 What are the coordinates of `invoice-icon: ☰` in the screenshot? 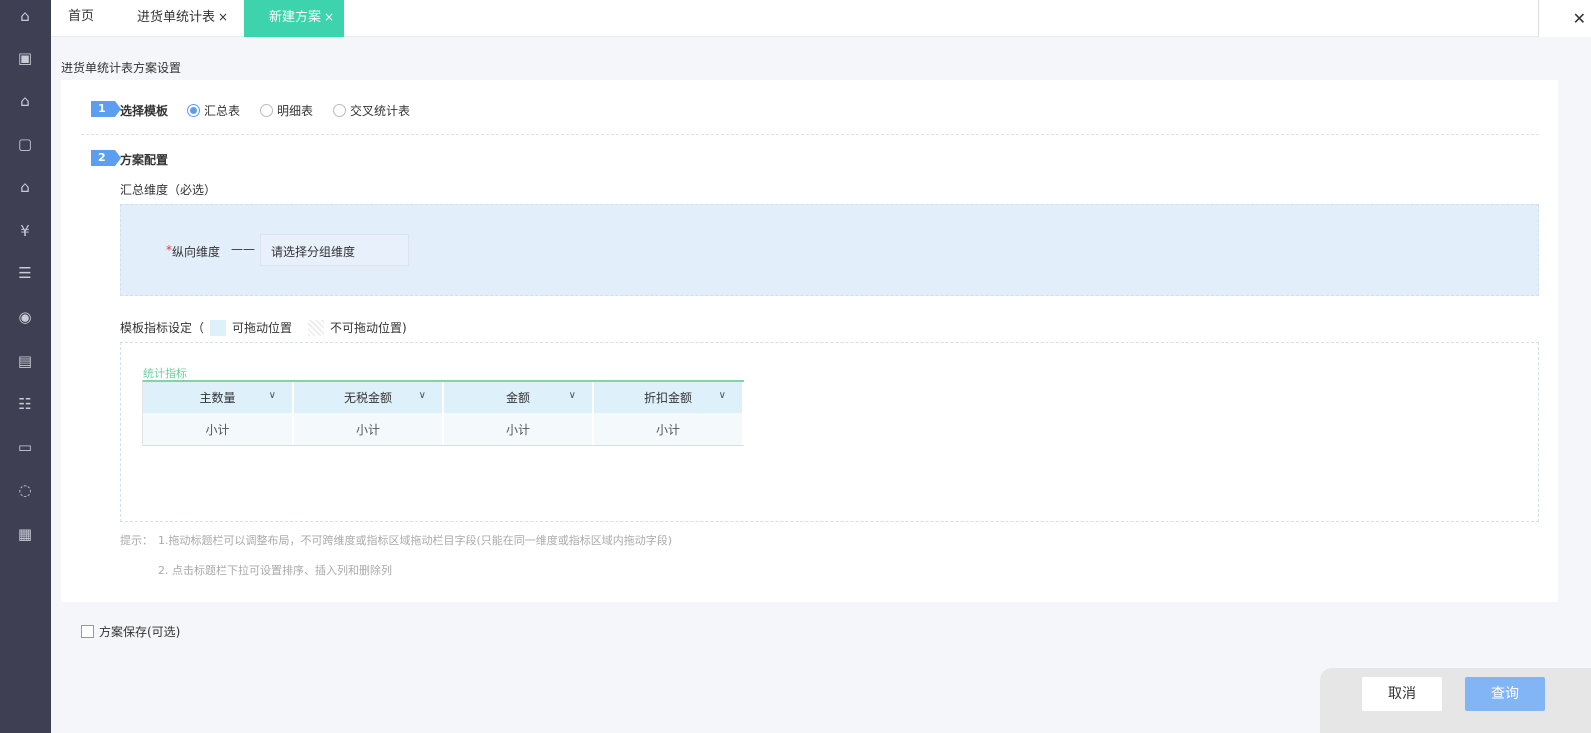 It's located at (25, 273).